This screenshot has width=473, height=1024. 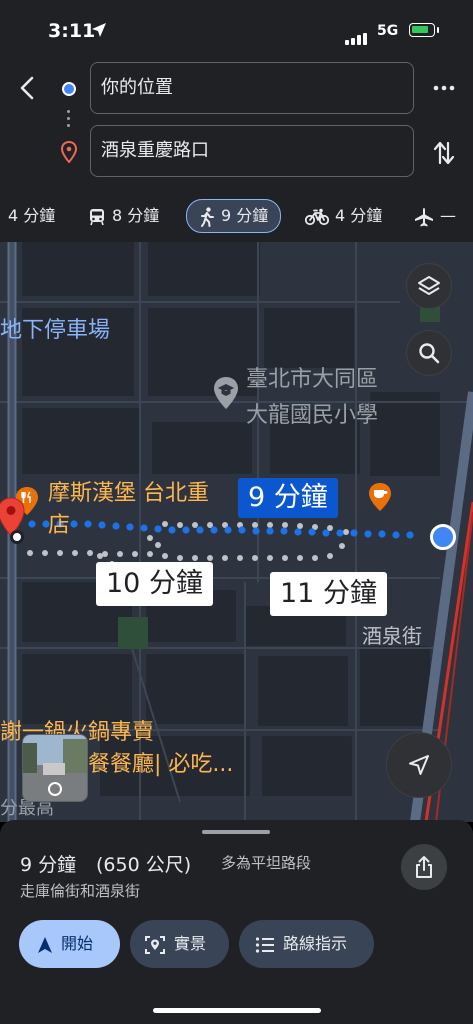 I want to click on school-label-line1: 臺北市大同區, so click(x=312, y=379).